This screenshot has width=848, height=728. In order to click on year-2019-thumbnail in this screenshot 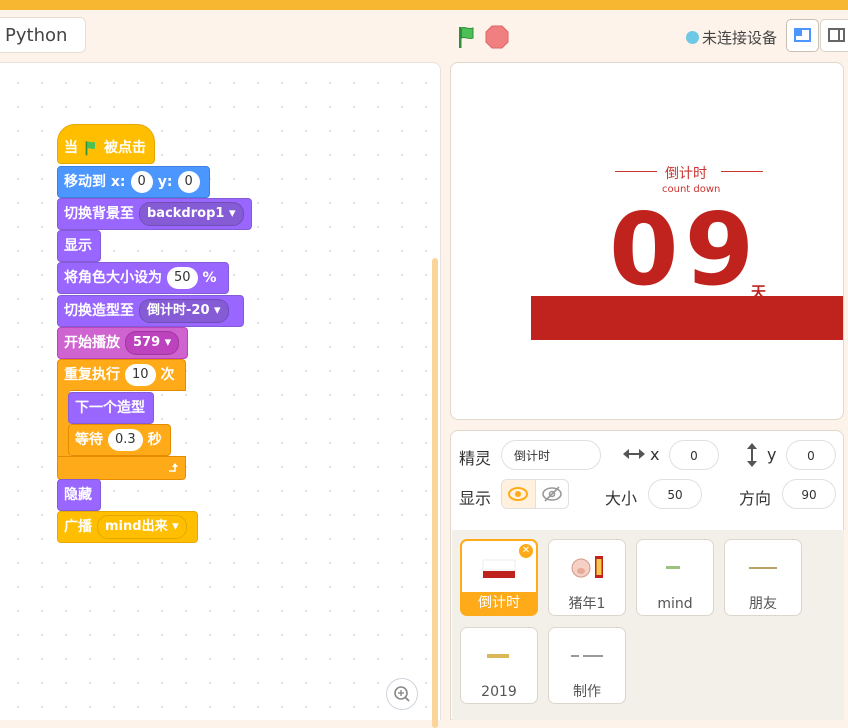, I will do `click(498, 656)`.